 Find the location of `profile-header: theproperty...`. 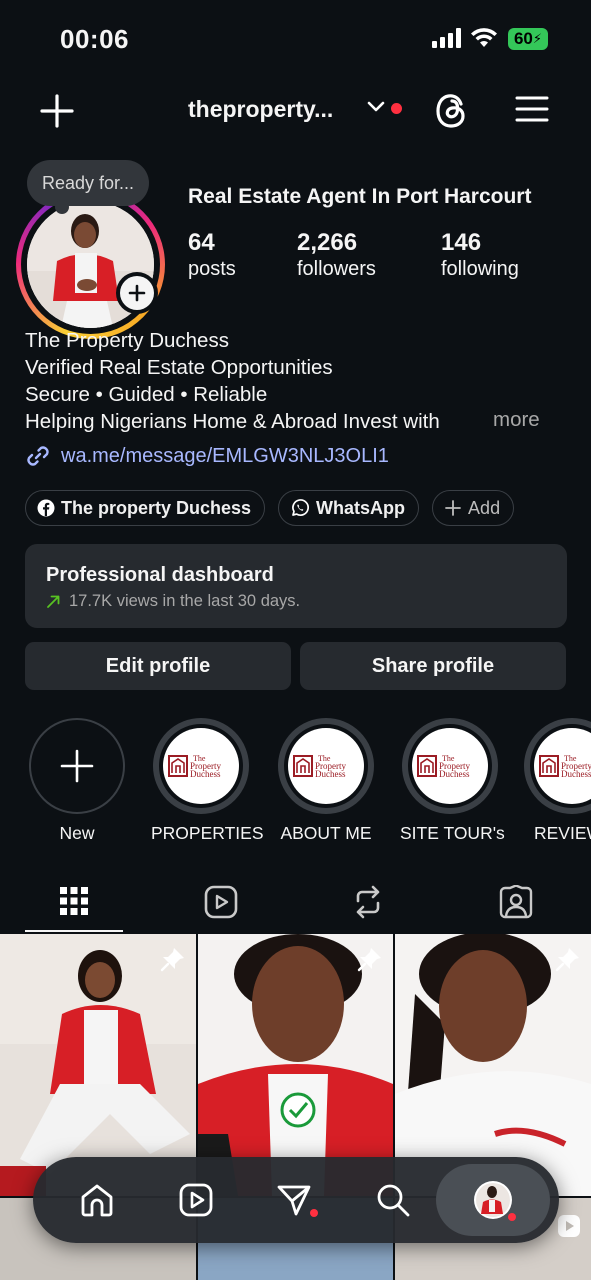

profile-header: theproperty... is located at coordinates (295, 111).